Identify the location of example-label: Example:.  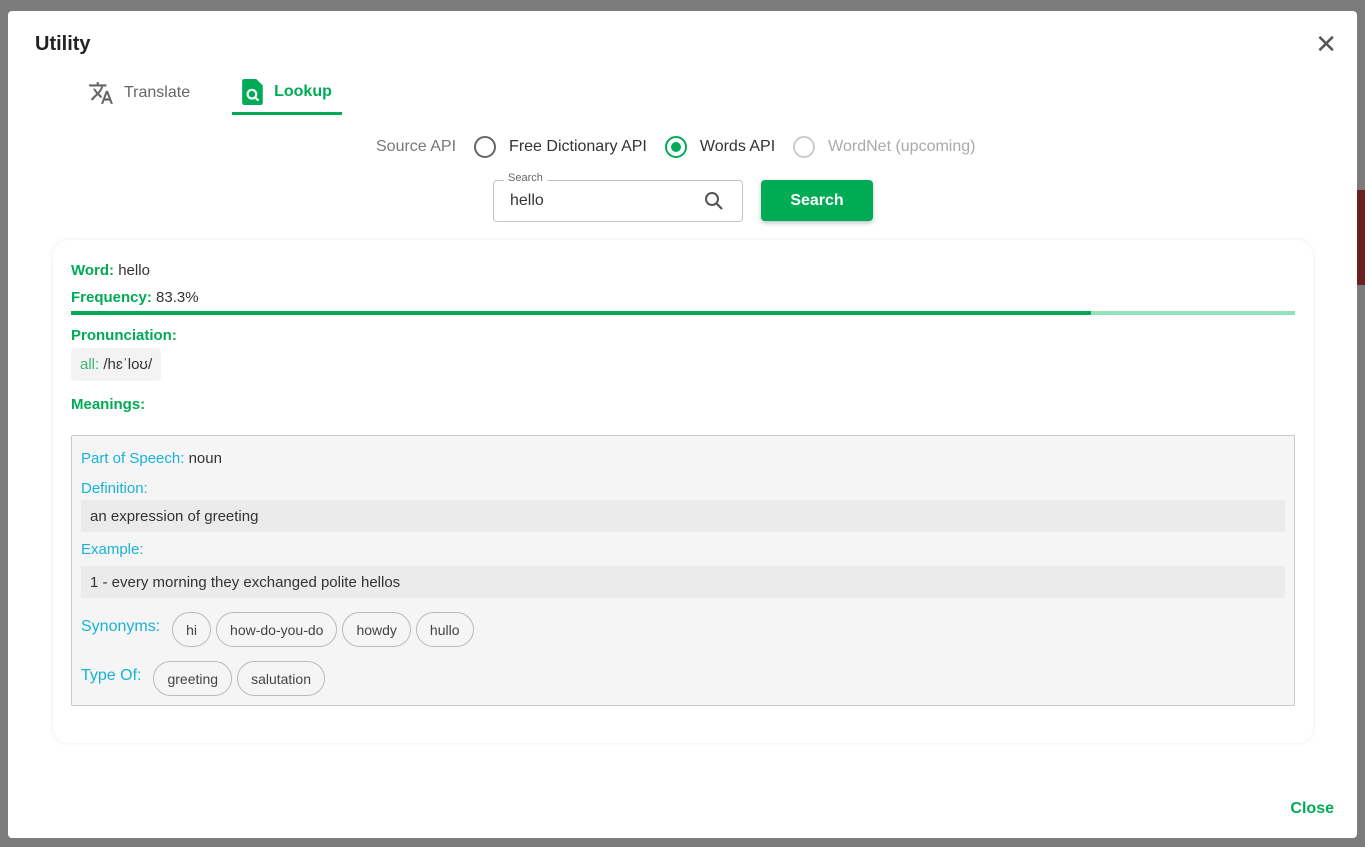
(112, 549).